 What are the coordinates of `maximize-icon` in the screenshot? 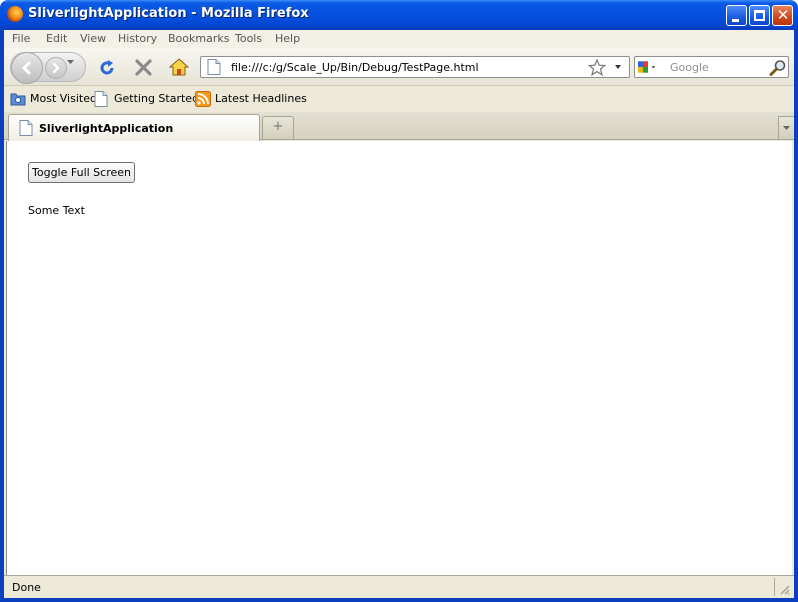 It's located at (759, 15).